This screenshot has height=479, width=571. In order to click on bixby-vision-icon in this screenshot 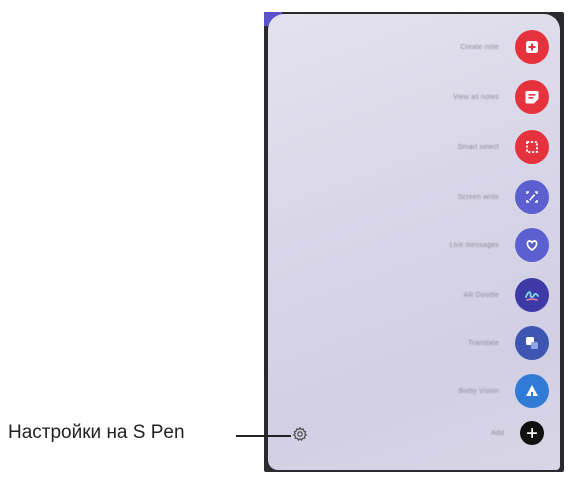, I will do `click(532, 391)`.